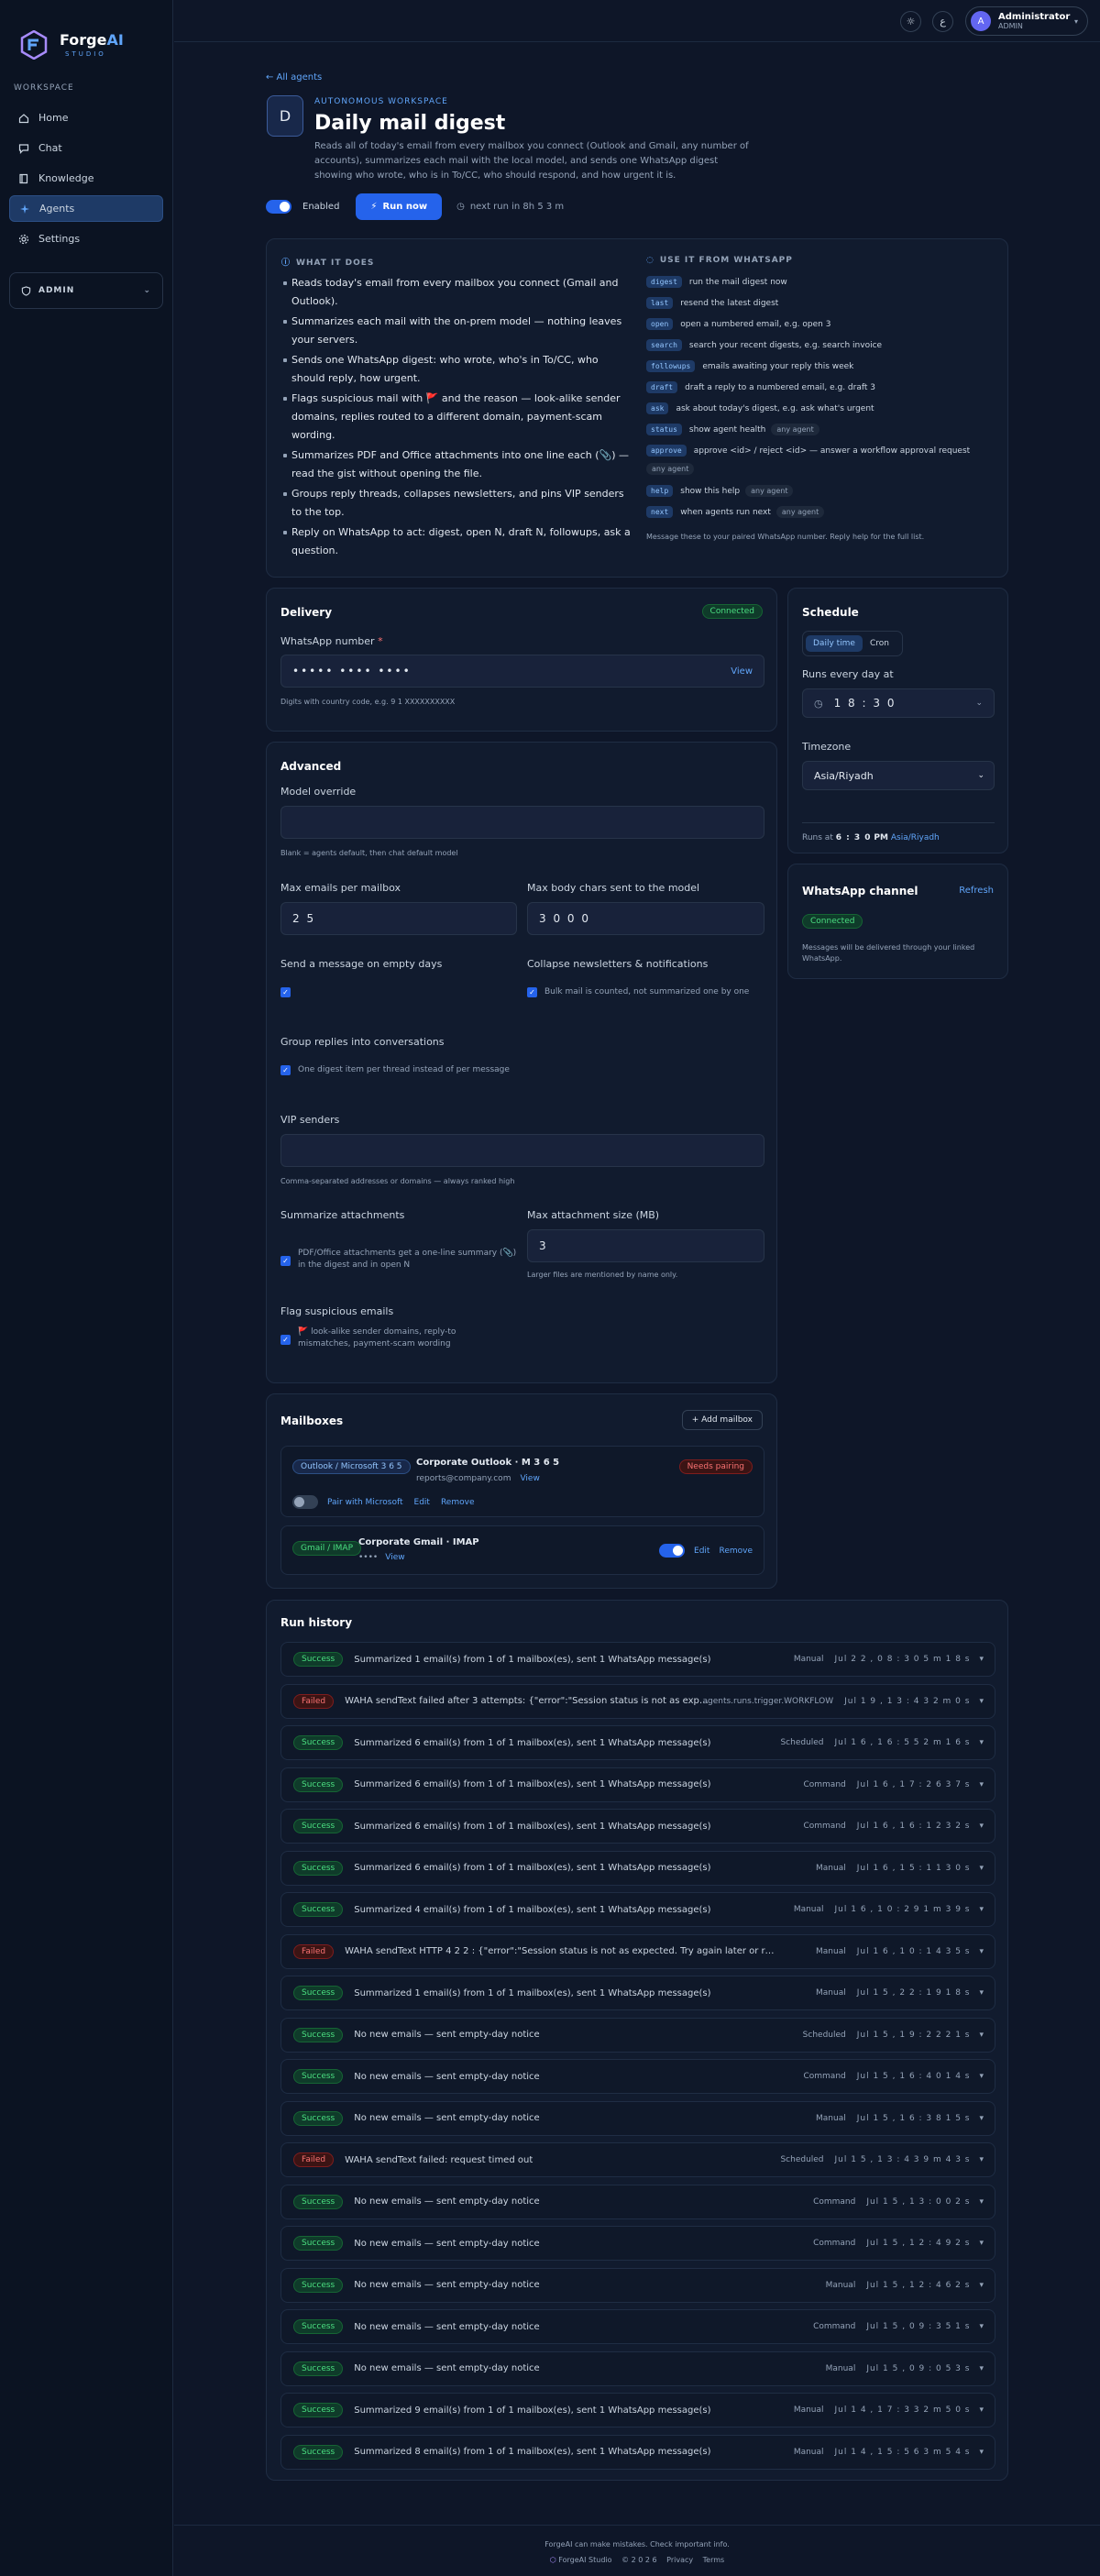 This screenshot has height=2576, width=1100. Describe the element at coordinates (398, 918) in the screenshot. I see `max-emails-field: 2 5` at that location.